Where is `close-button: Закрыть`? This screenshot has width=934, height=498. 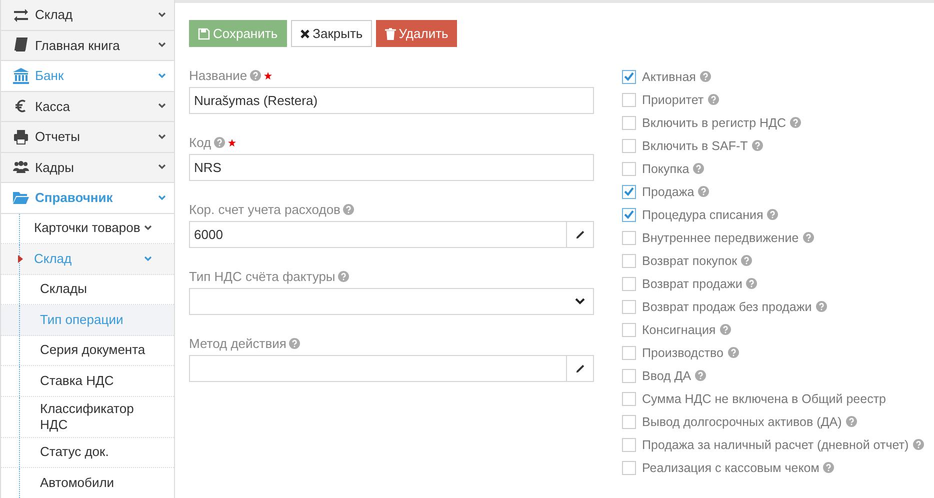 close-button: Закрыть is located at coordinates (331, 33).